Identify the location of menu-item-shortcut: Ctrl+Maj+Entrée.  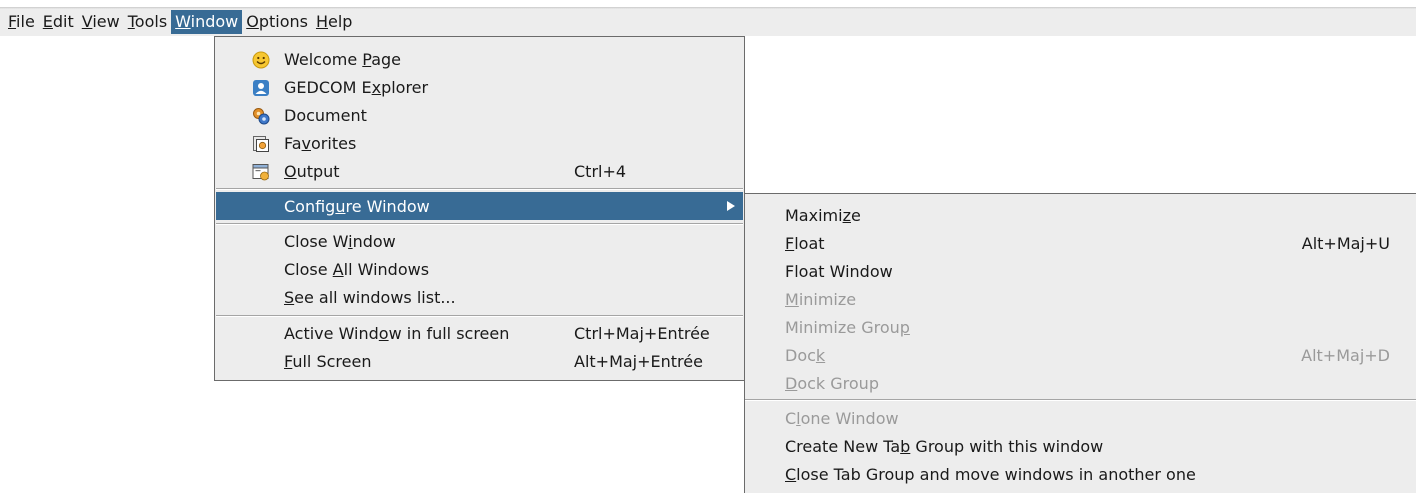
(642, 333).